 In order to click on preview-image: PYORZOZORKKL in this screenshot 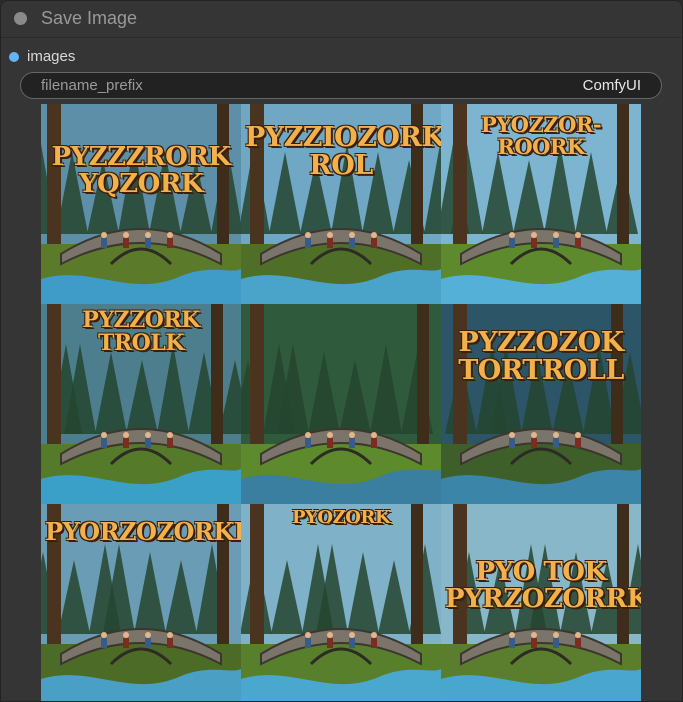, I will do `click(141, 602)`.